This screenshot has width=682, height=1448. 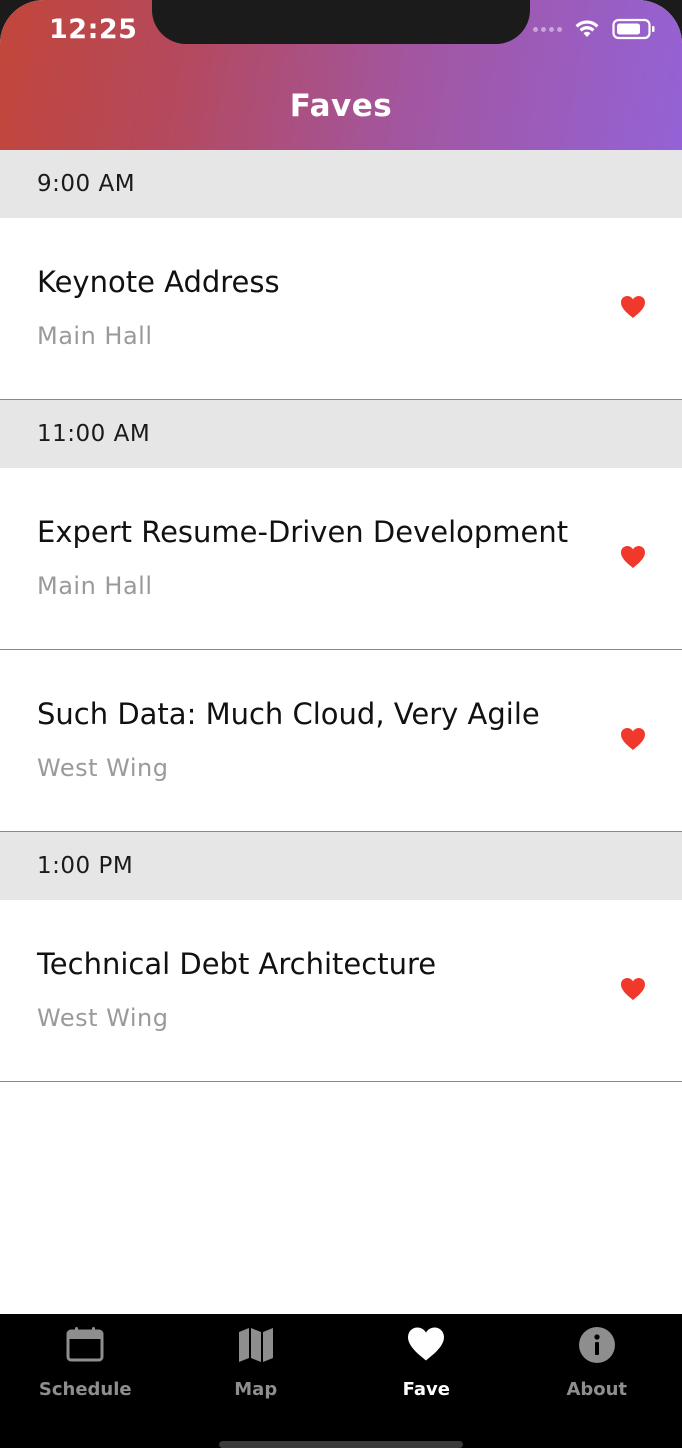 I want to click on page-title: Faves, so click(x=341, y=106).